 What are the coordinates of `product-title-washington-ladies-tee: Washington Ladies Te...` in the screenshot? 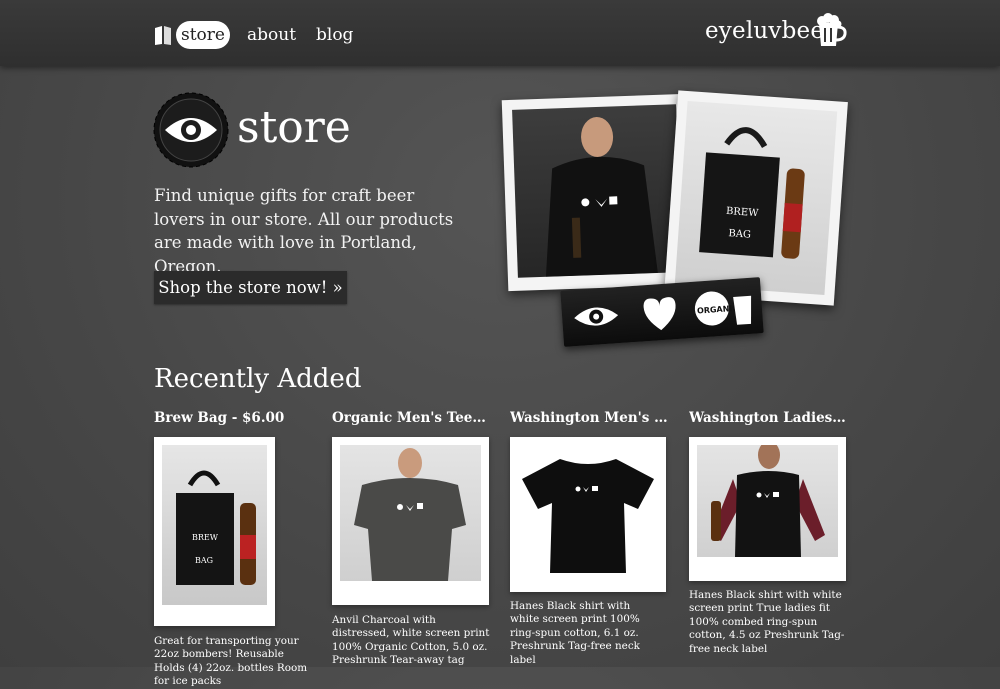 It's located at (769, 418).